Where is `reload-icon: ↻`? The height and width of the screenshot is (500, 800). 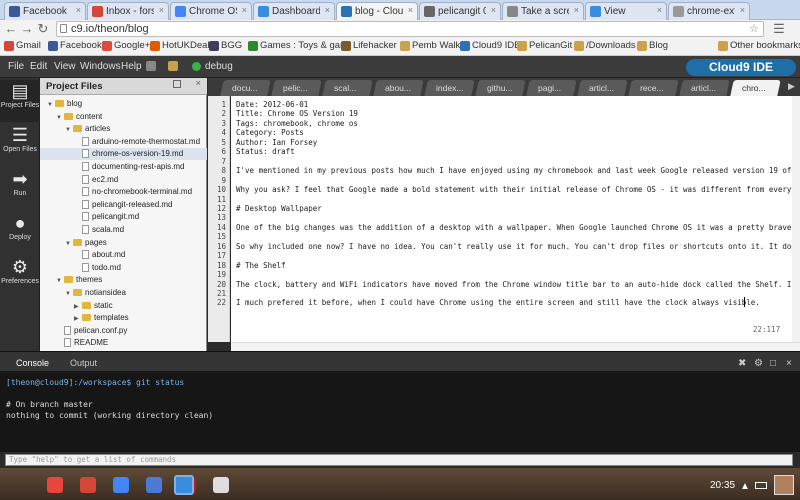 reload-icon: ↻ is located at coordinates (43, 29).